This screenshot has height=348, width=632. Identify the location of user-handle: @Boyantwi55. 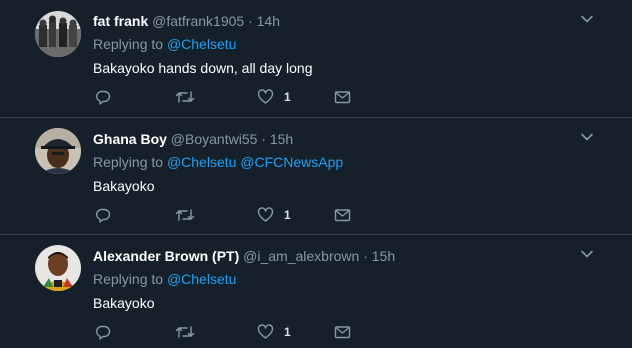
(214, 139).